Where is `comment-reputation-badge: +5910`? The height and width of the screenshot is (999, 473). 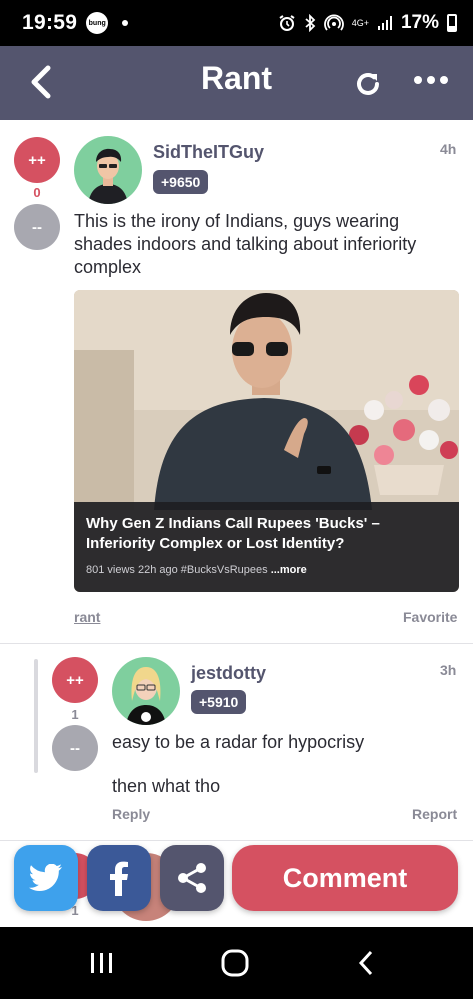 comment-reputation-badge: +5910 is located at coordinates (219, 702).